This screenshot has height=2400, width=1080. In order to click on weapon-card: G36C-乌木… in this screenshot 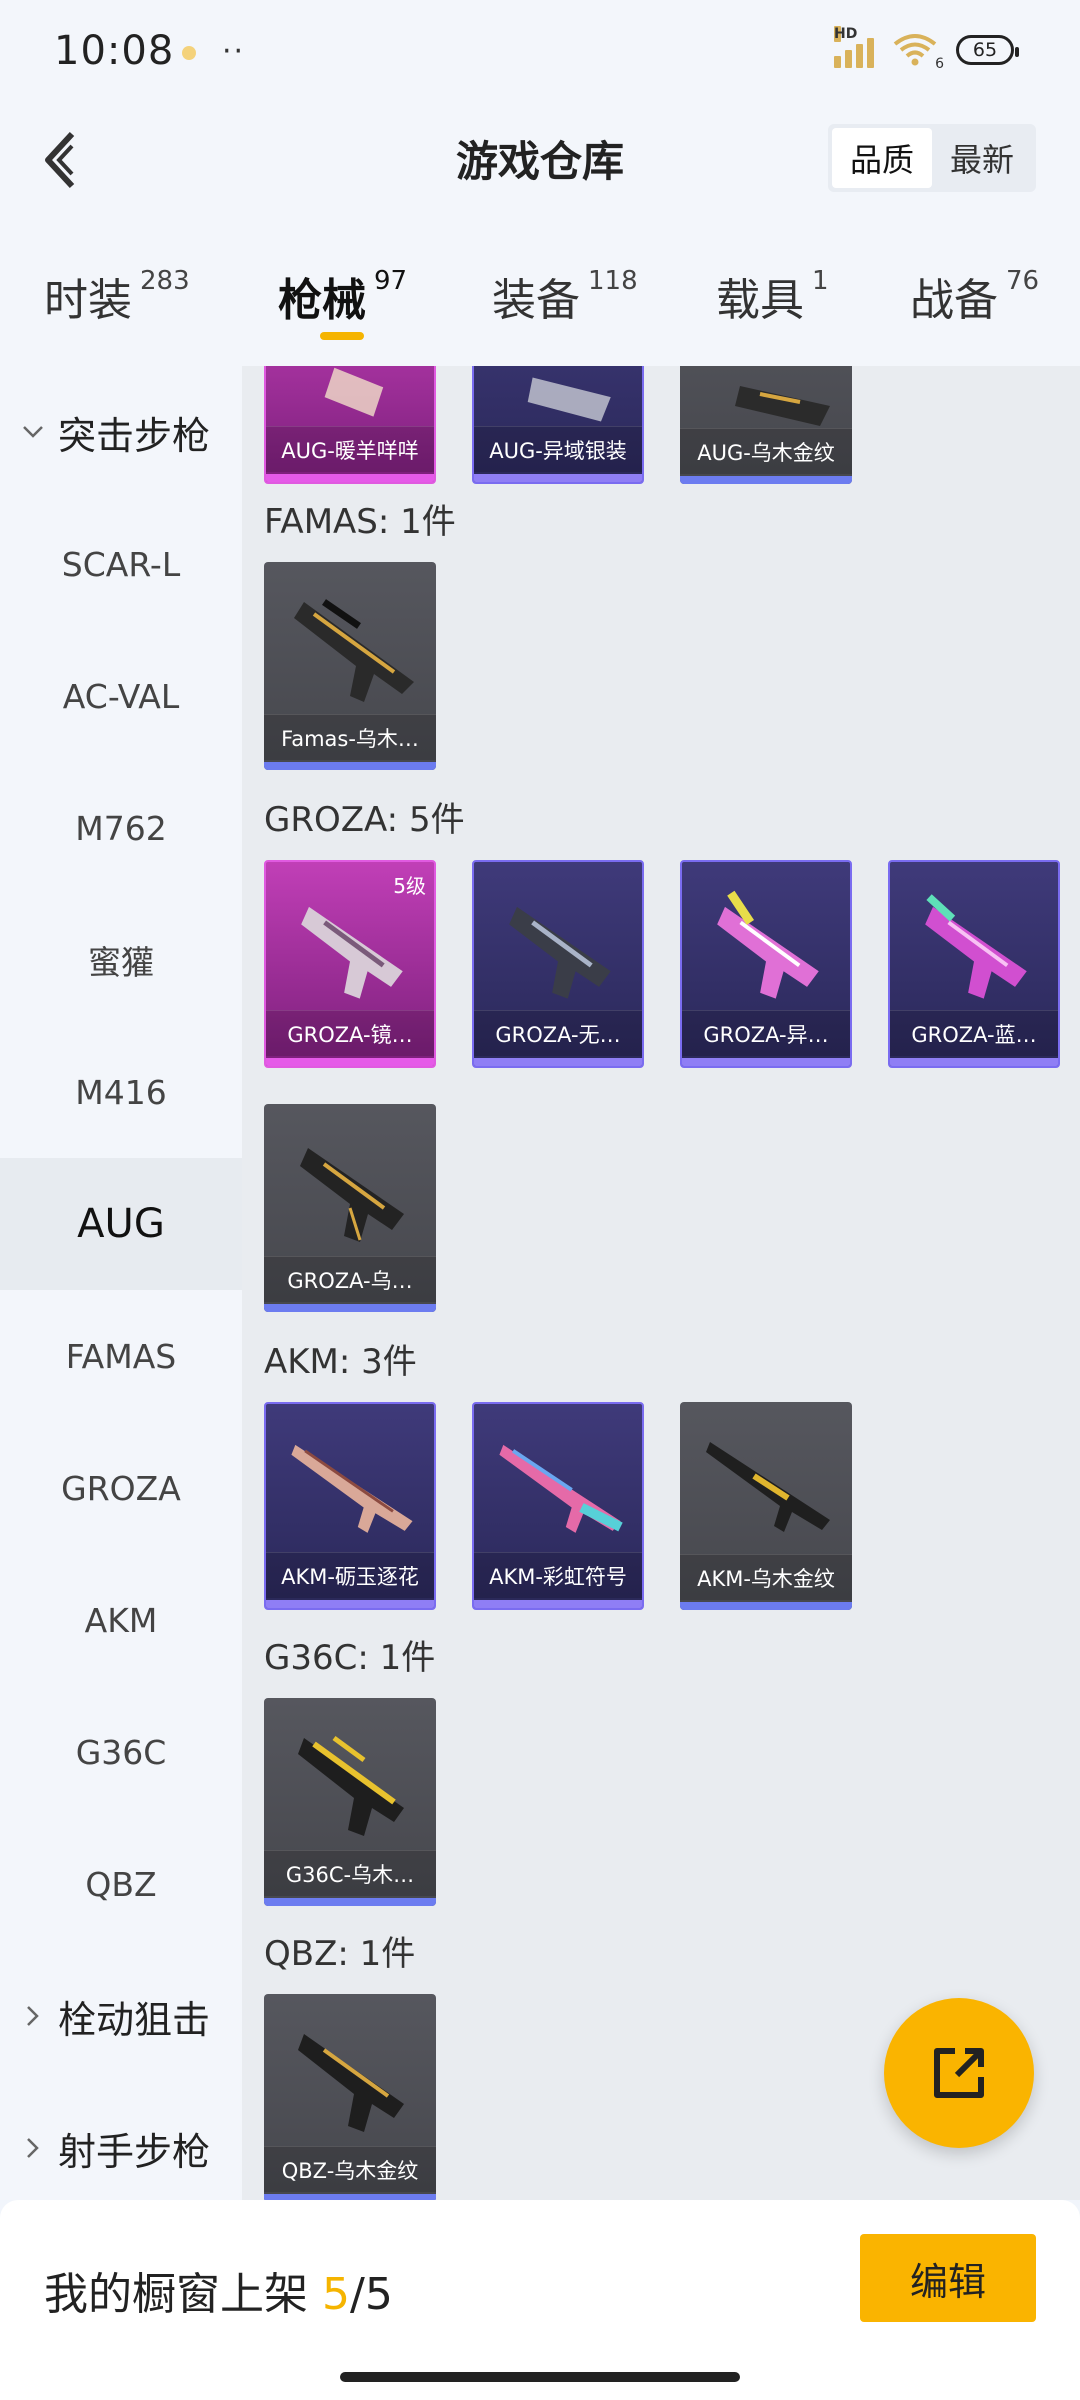, I will do `click(350, 1802)`.